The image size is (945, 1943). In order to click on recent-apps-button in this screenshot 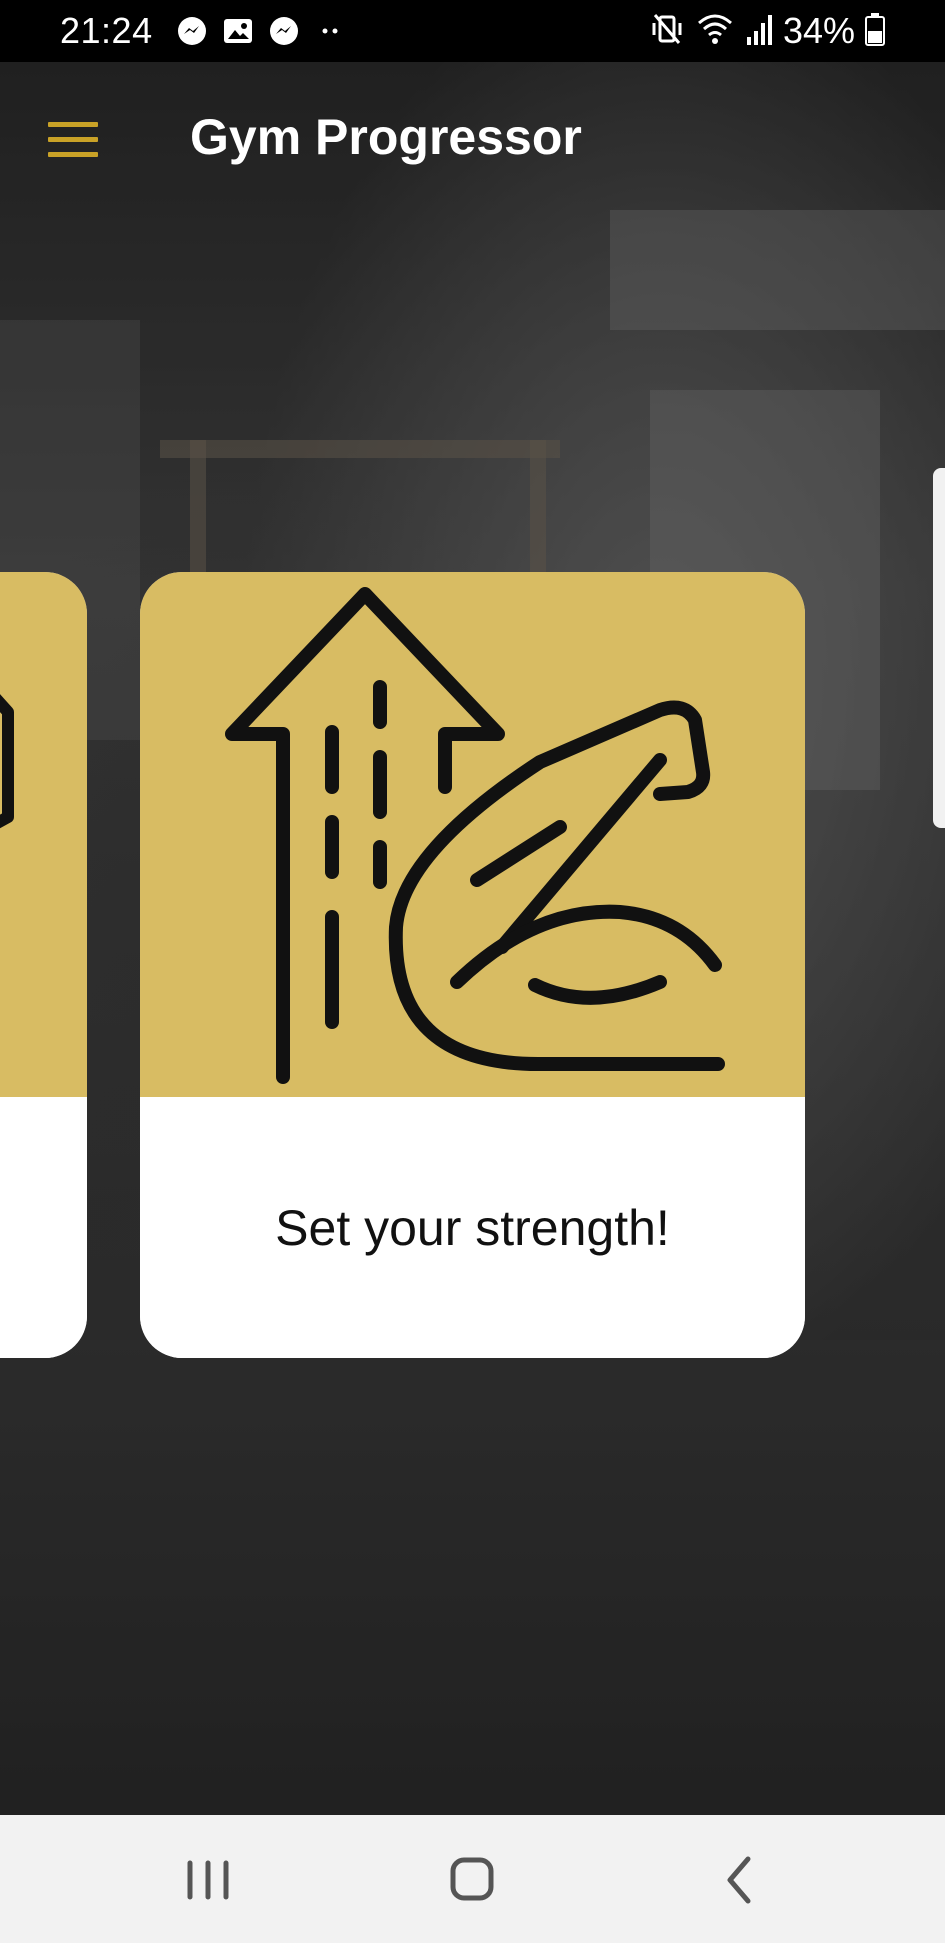, I will do `click(208, 1880)`.